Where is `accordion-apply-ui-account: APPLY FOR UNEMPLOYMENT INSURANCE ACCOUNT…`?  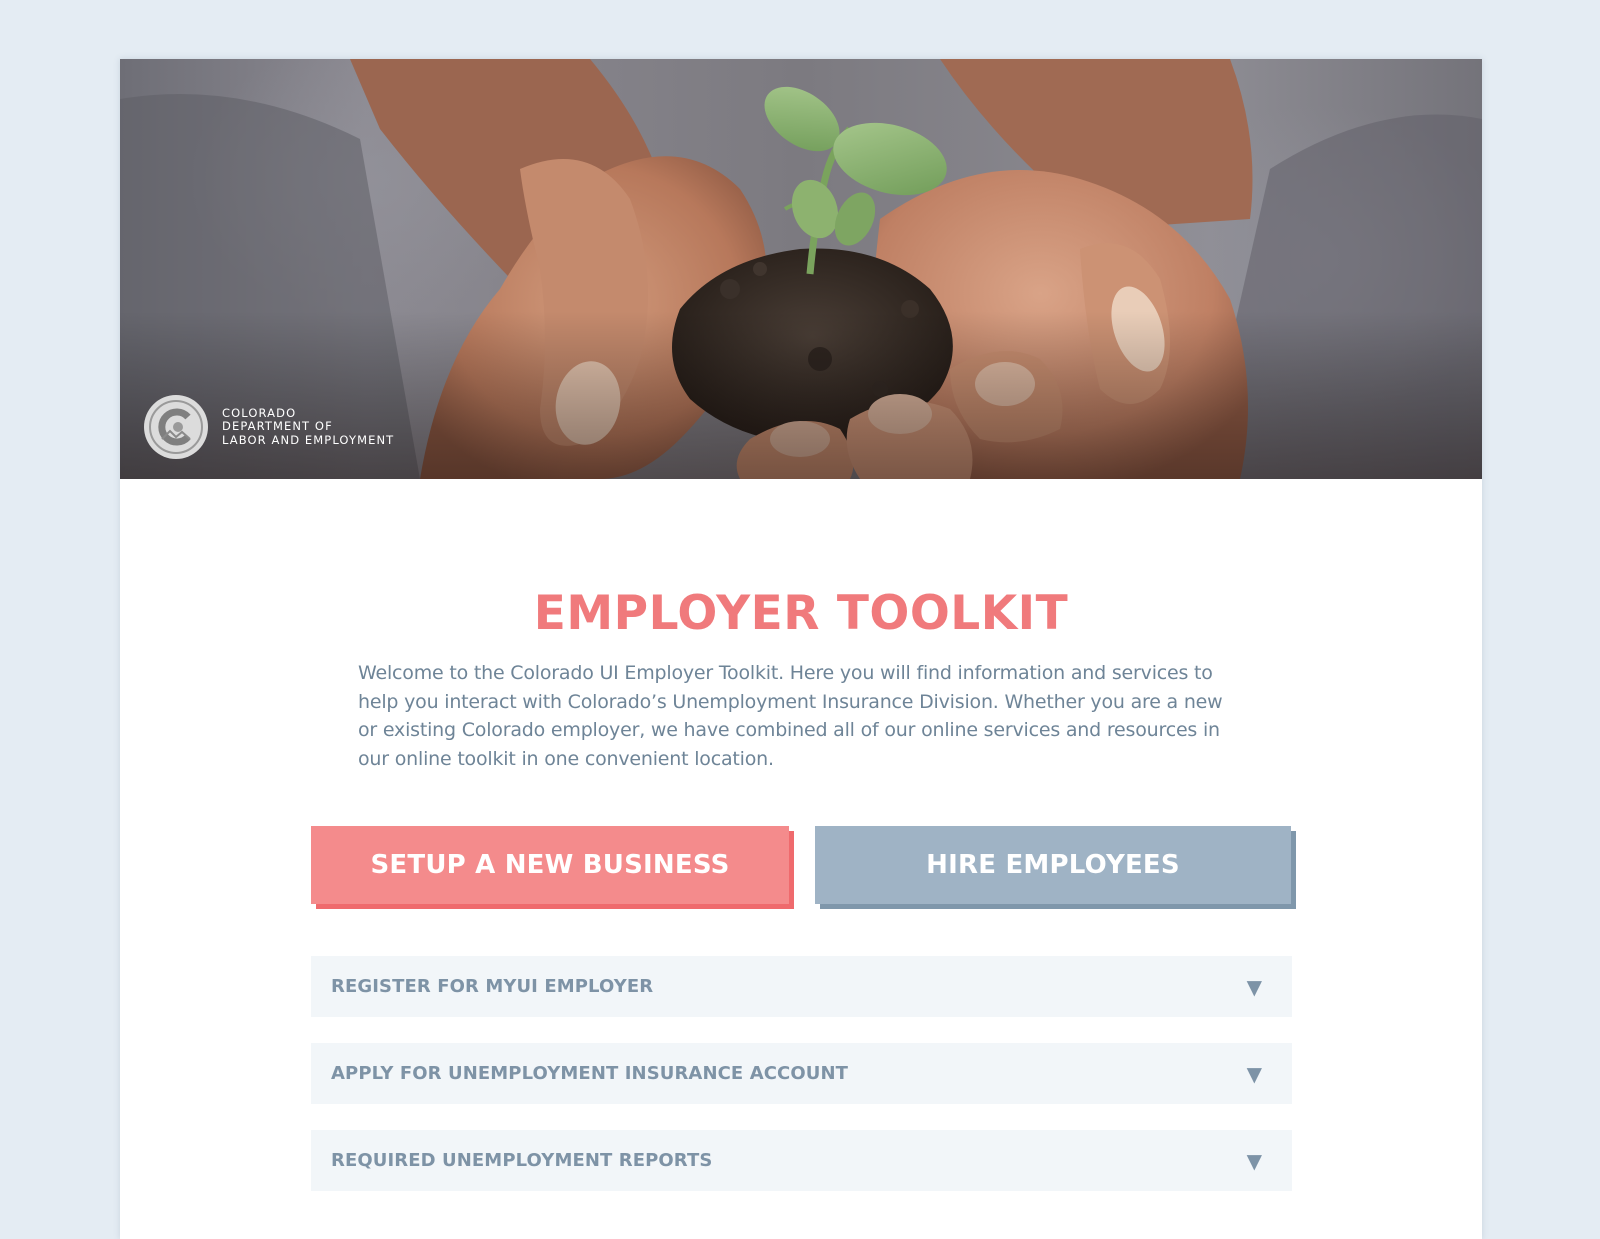 accordion-apply-ui-account: APPLY FOR UNEMPLOYMENT INSURANCE ACCOUNT… is located at coordinates (801, 1073).